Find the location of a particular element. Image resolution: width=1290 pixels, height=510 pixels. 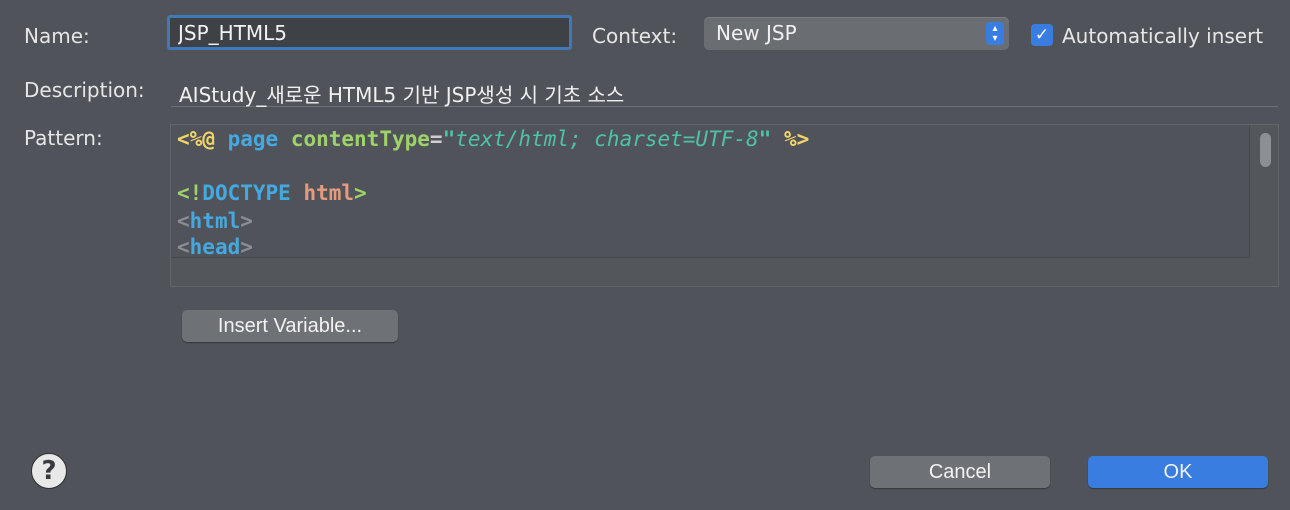

code-token: <! is located at coordinates (190, 193).